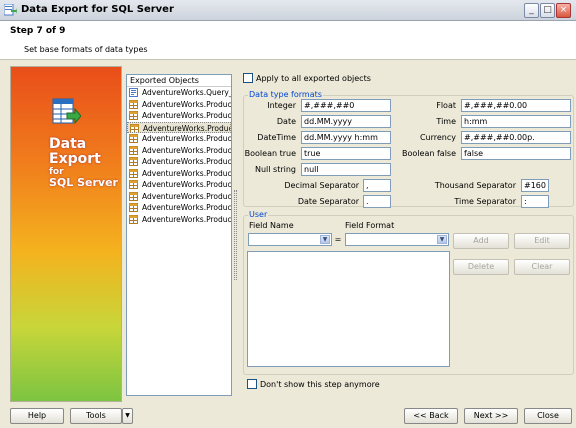  Describe the element at coordinates (271, 225) in the screenshot. I see `field-name-label: Field Name` at that location.